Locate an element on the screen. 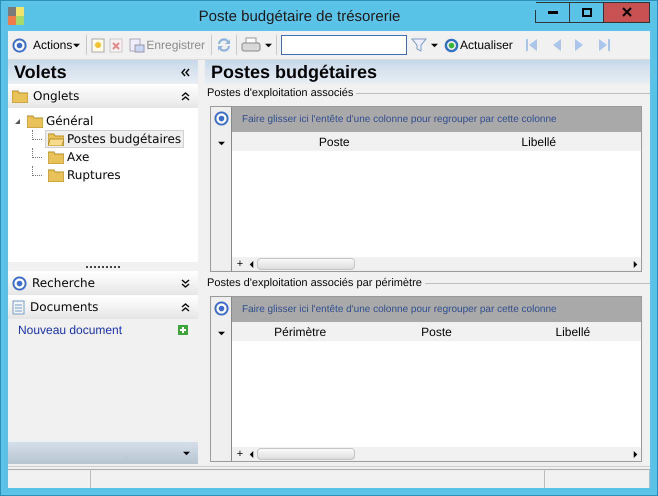  refresh-button: Actualiser is located at coordinates (478, 45).